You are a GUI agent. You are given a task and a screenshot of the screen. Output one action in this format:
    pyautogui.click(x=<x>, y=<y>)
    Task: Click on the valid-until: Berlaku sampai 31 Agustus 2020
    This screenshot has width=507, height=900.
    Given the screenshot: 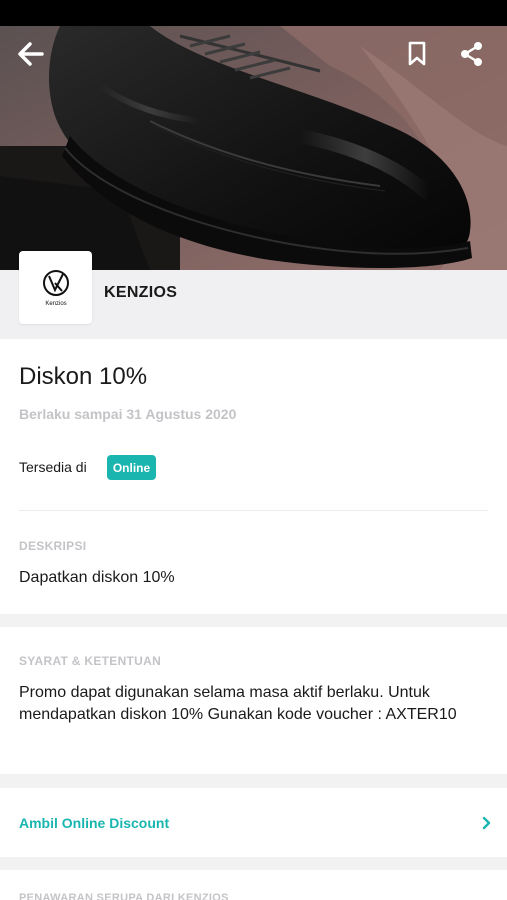 What is the action you would take?
    pyautogui.click(x=128, y=414)
    